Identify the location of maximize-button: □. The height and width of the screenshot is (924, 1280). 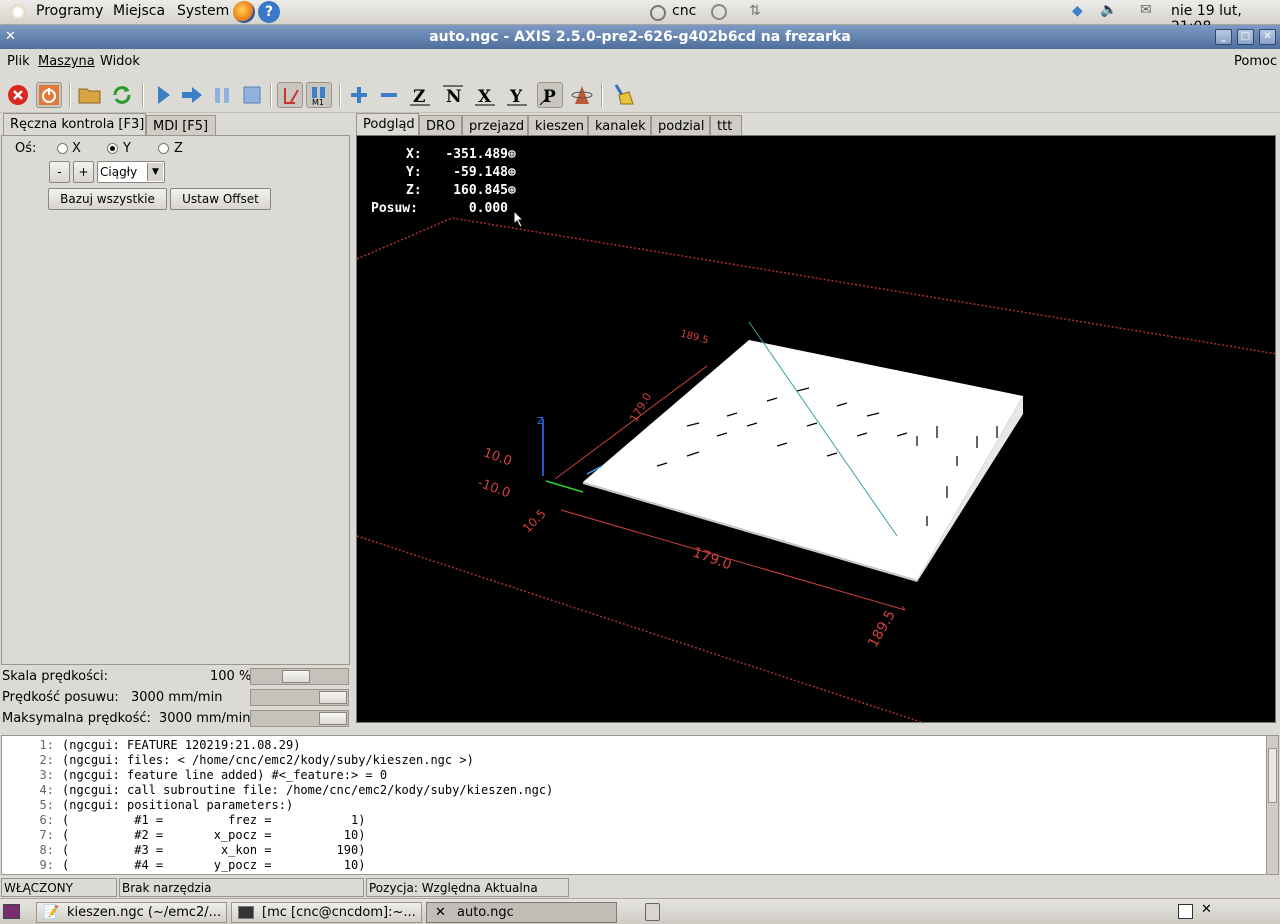
(1245, 37).